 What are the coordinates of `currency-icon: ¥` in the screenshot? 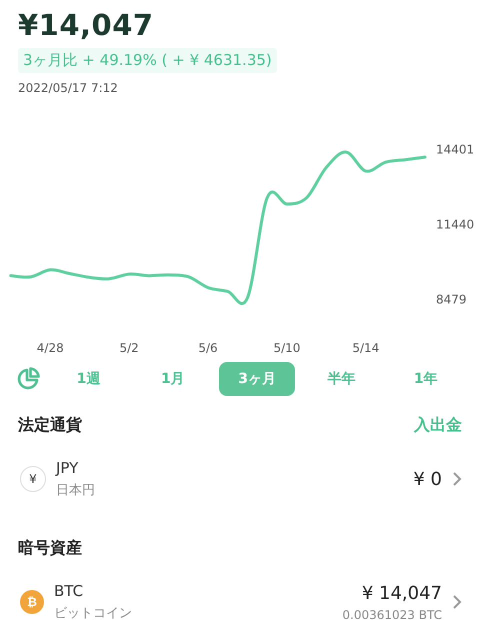 It's located at (33, 479).